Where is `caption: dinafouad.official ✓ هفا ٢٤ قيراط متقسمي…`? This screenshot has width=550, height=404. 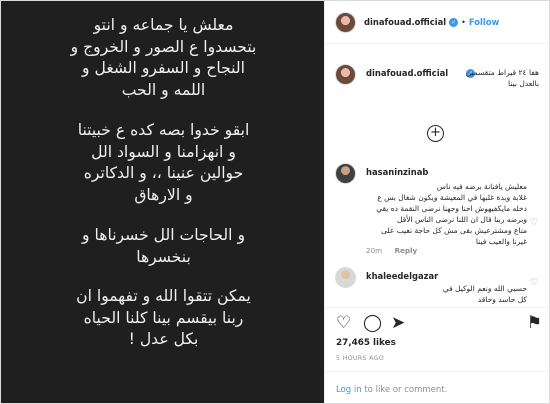 caption: dinafouad.official ✓ هفا ٢٤ قيراط متقسمي… is located at coordinates (440, 76).